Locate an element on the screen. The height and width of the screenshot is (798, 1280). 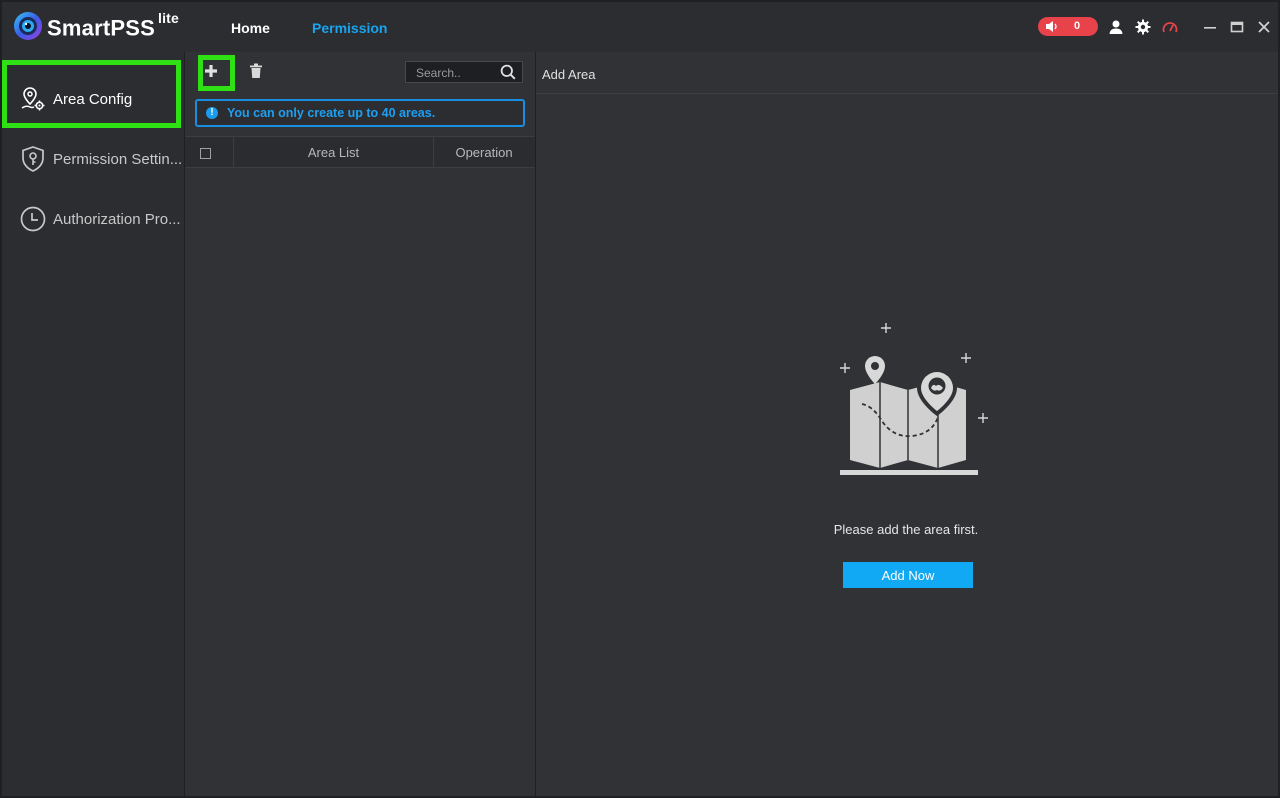
trash-icon is located at coordinates (256, 71).